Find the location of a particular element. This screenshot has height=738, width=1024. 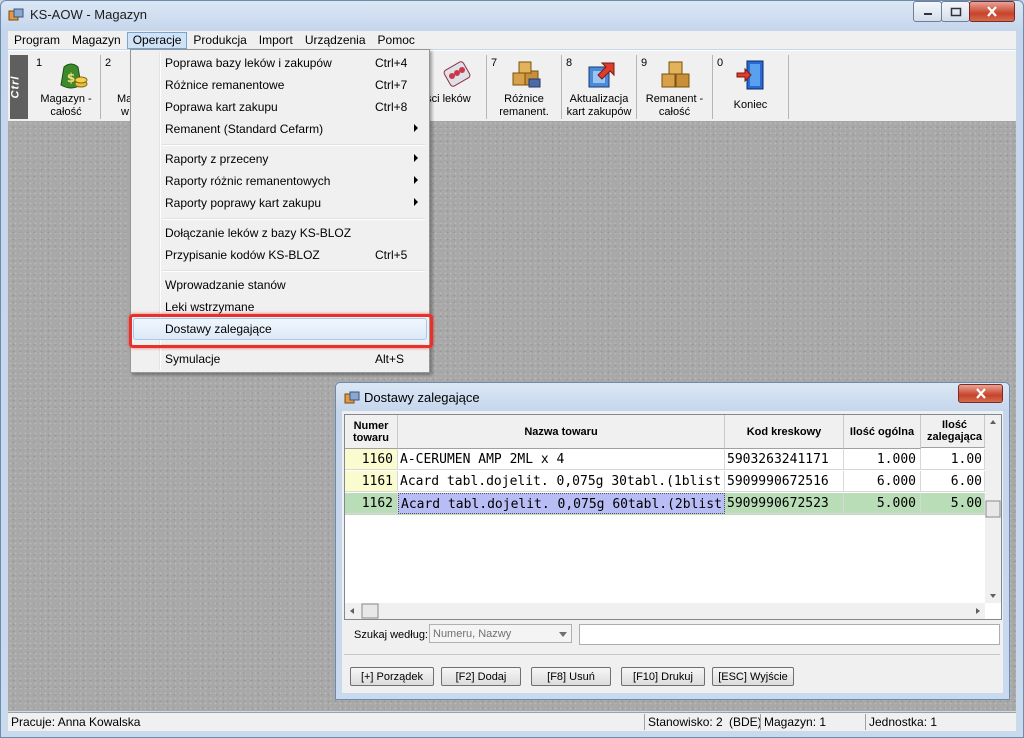

highlight-annotation-box is located at coordinates (281, 331).